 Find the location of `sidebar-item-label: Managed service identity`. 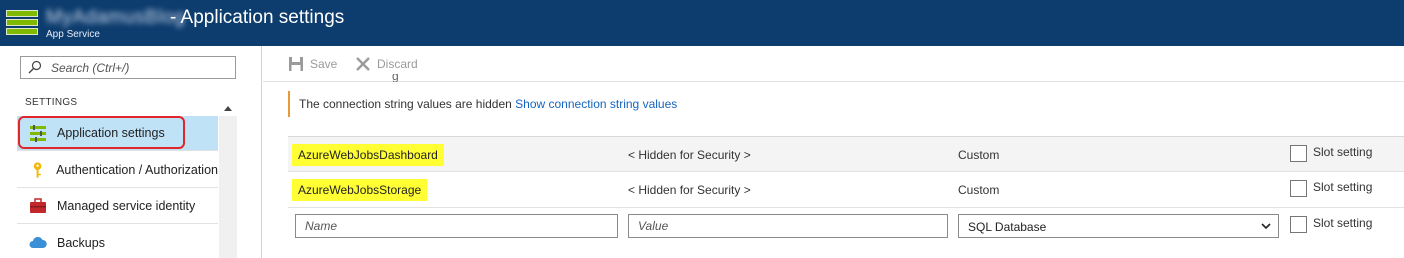

sidebar-item-label: Managed service identity is located at coordinates (126, 206).